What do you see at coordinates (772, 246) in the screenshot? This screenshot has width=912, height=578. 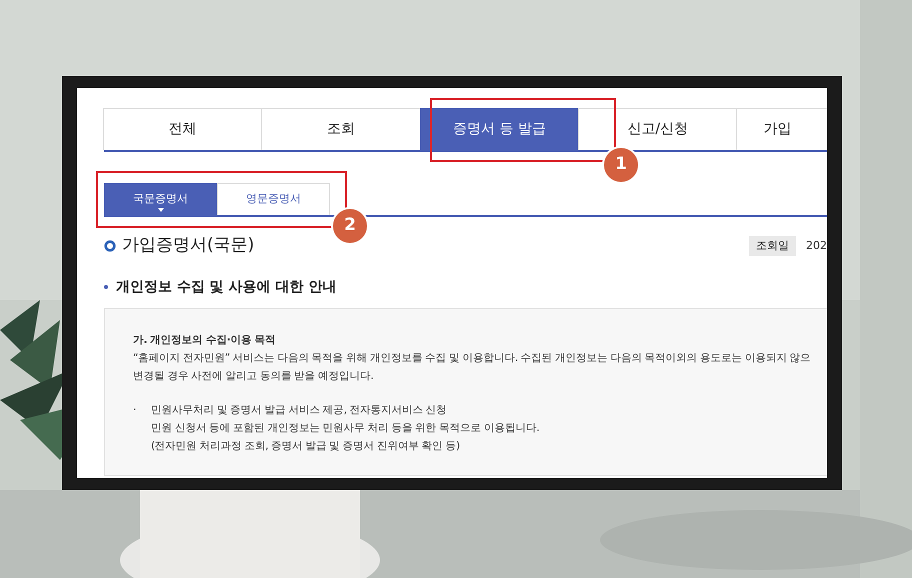 I see `date-label: 조회일` at bounding box center [772, 246].